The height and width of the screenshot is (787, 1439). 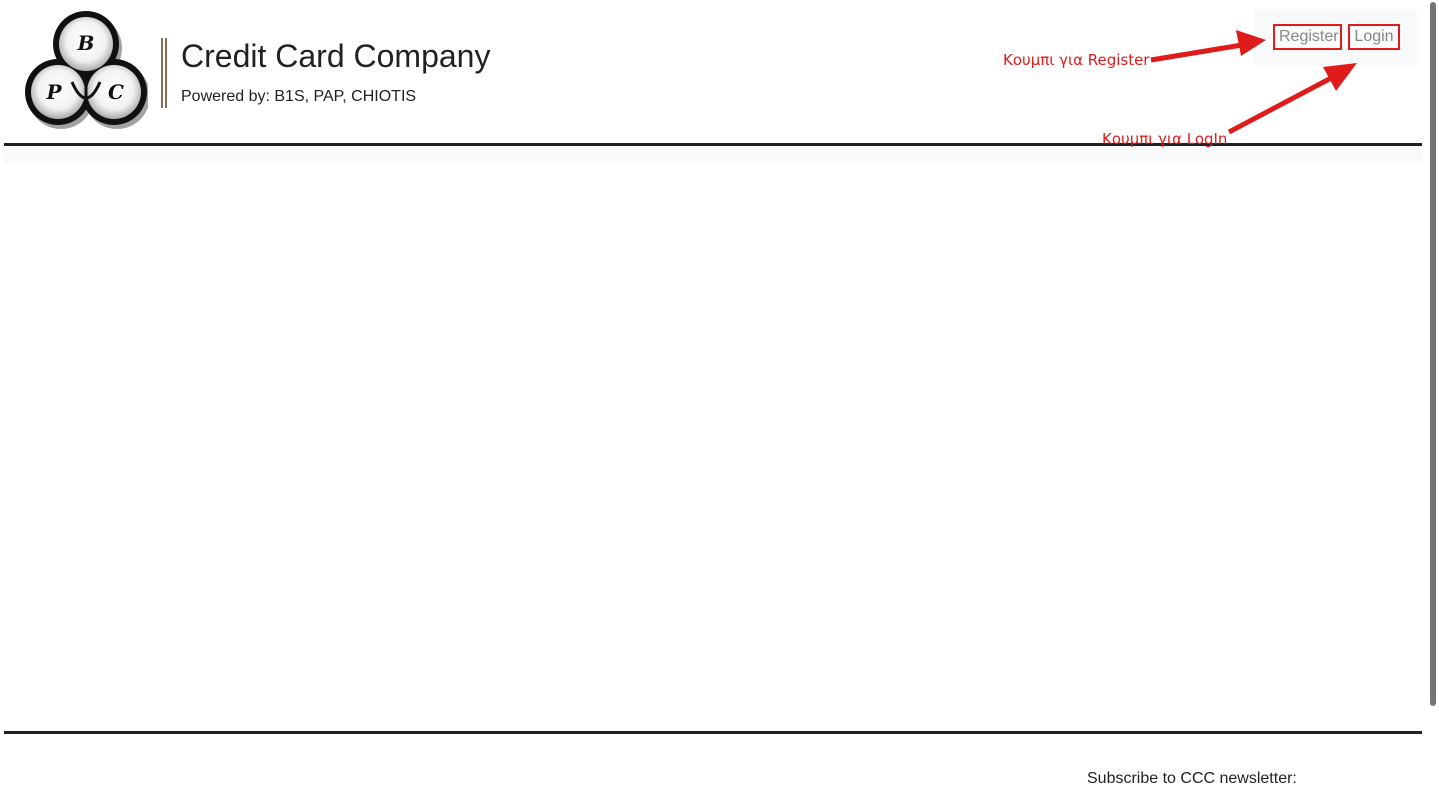 What do you see at coordinates (1433, 354) in the screenshot?
I see `scrollbar-thumb` at bounding box center [1433, 354].